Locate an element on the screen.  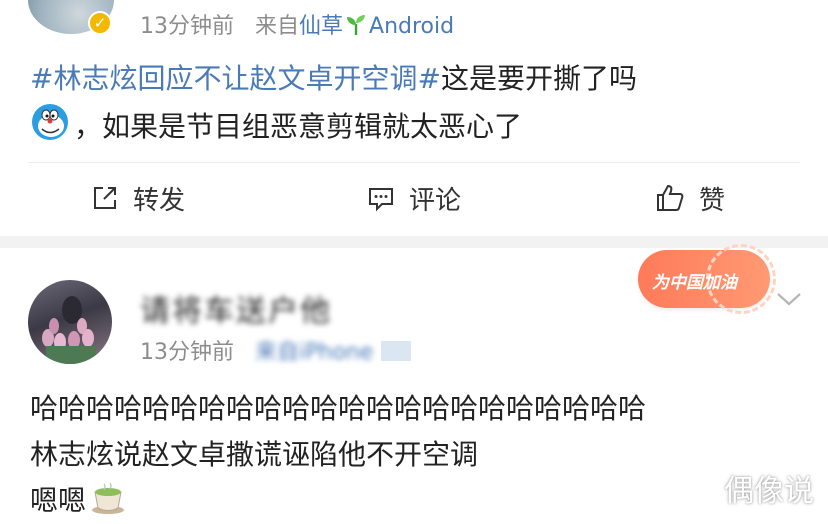
verified-icon: ✓ is located at coordinates (100, 23).